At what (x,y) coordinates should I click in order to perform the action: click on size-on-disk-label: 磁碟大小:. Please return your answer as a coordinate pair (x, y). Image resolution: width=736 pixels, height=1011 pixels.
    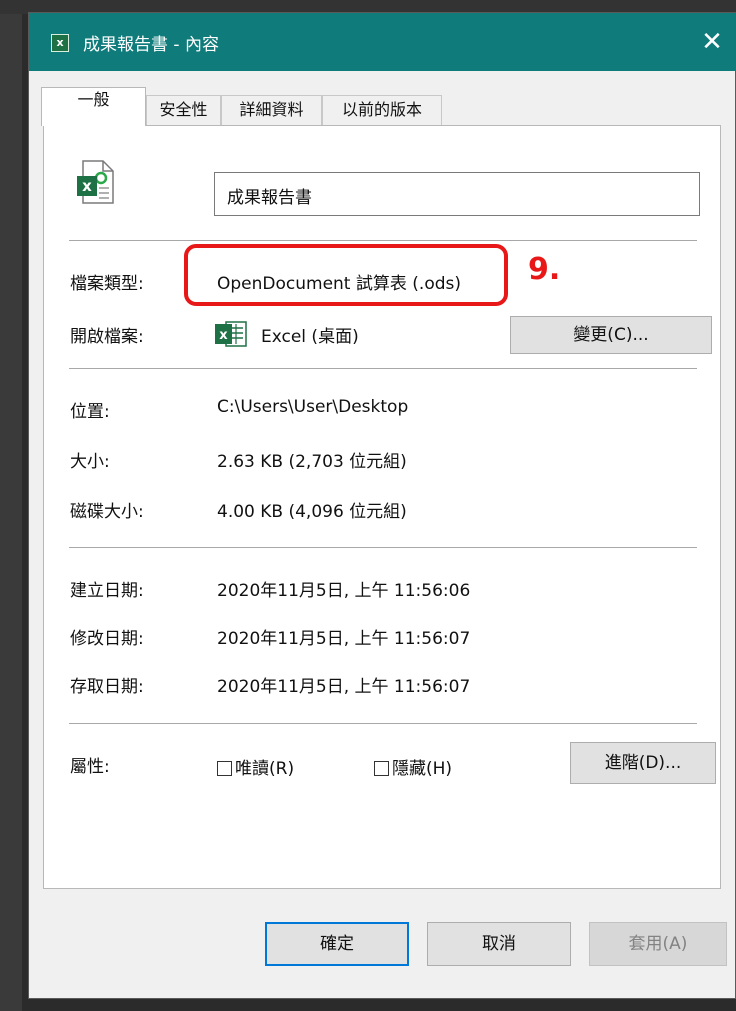
    Looking at the image, I should click on (107, 512).